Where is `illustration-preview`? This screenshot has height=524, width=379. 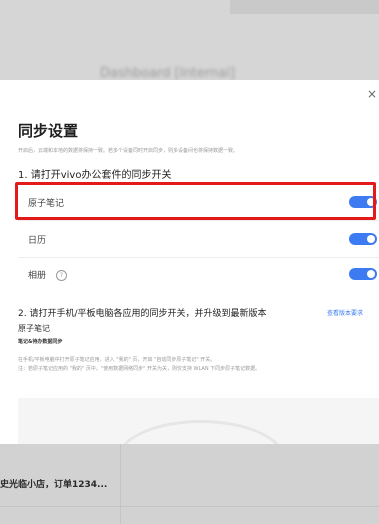 illustration-preview is located at coordinates (198, 421).